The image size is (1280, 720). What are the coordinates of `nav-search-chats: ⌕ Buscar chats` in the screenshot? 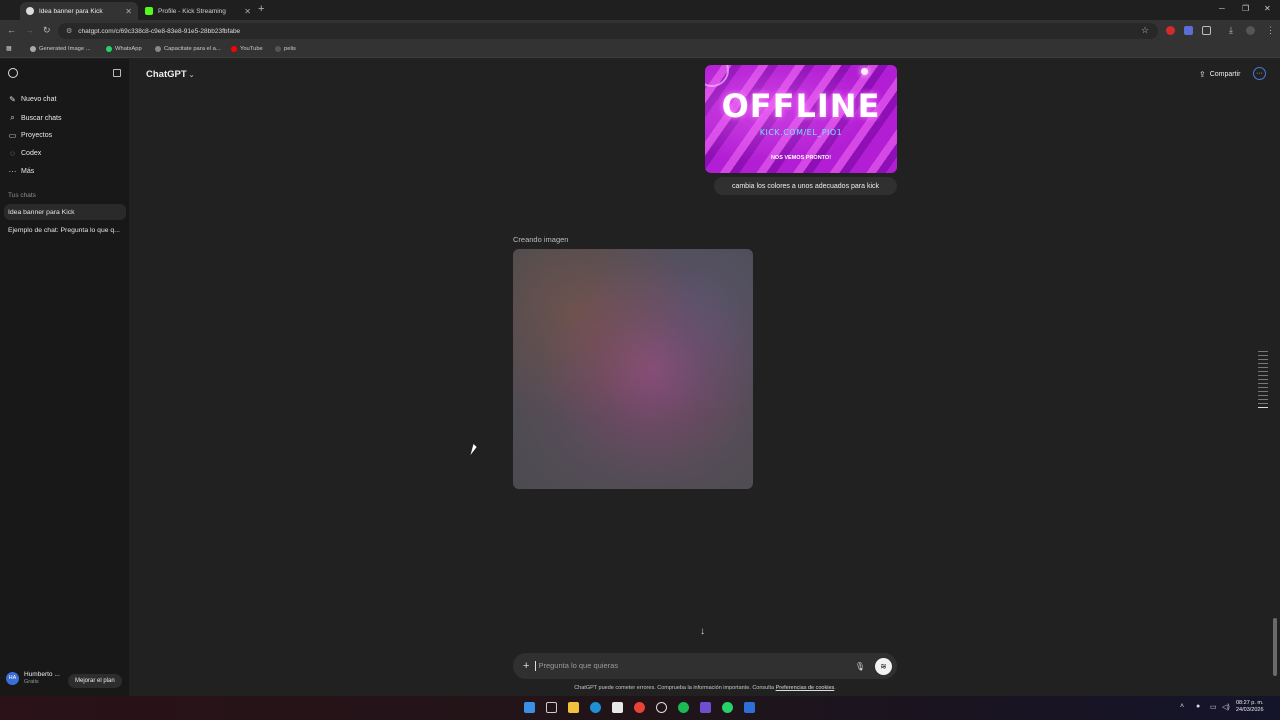 It's located at (34, 118).